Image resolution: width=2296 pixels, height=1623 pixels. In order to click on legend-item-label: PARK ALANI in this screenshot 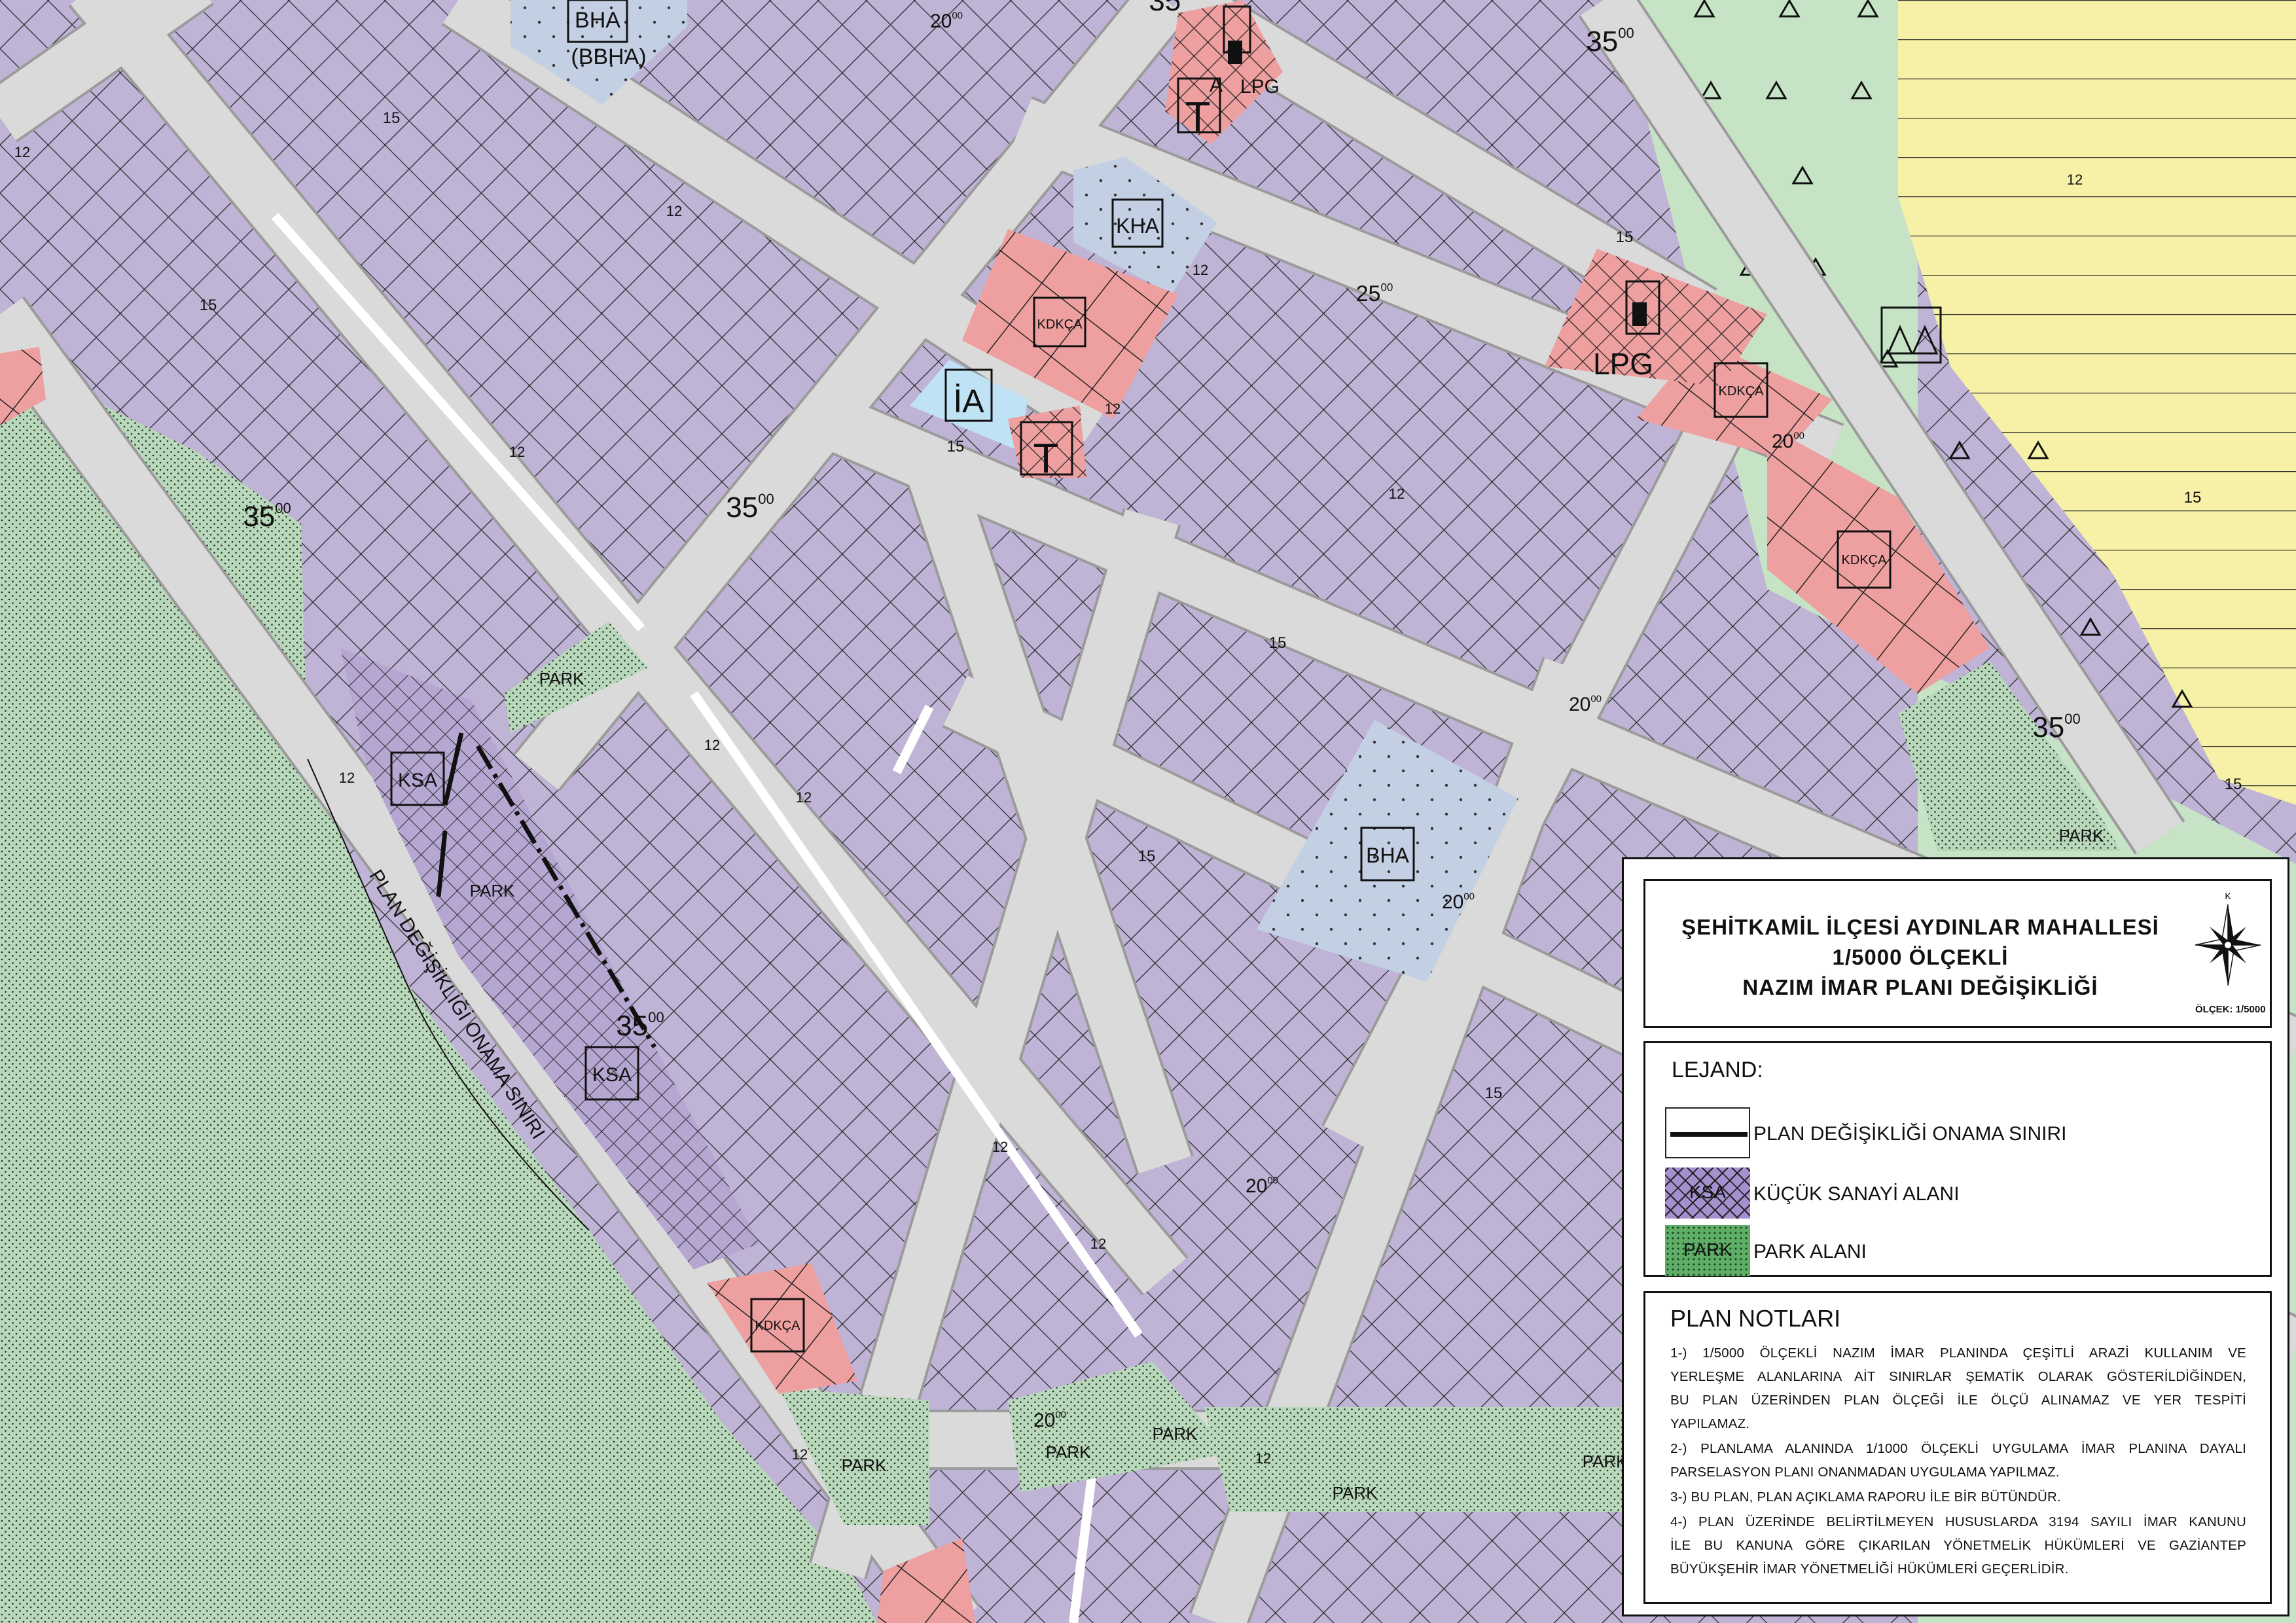, I will do `click(1810, 1251)`.